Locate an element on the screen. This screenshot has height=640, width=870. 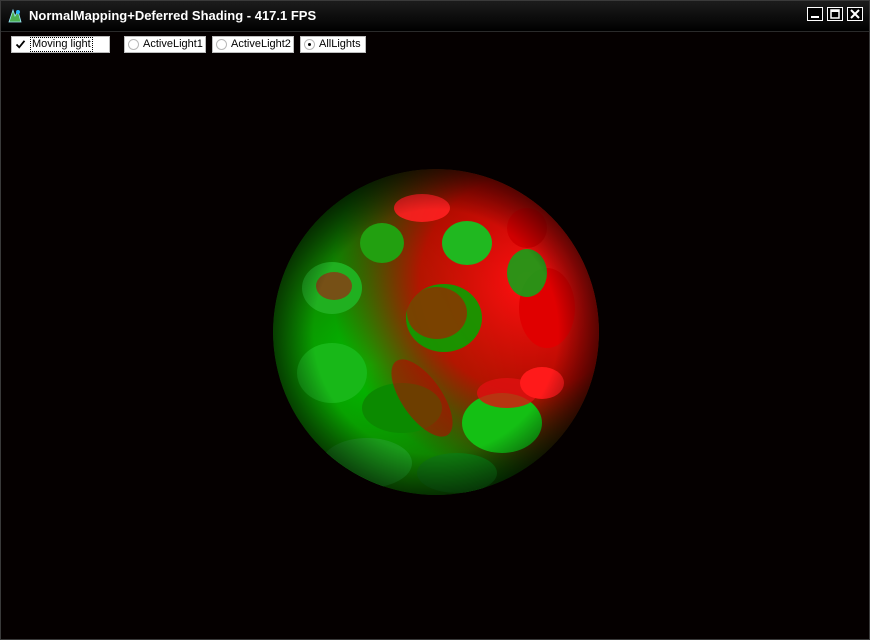
all-lights-label: AllLights is located at coordinates (340, 44).